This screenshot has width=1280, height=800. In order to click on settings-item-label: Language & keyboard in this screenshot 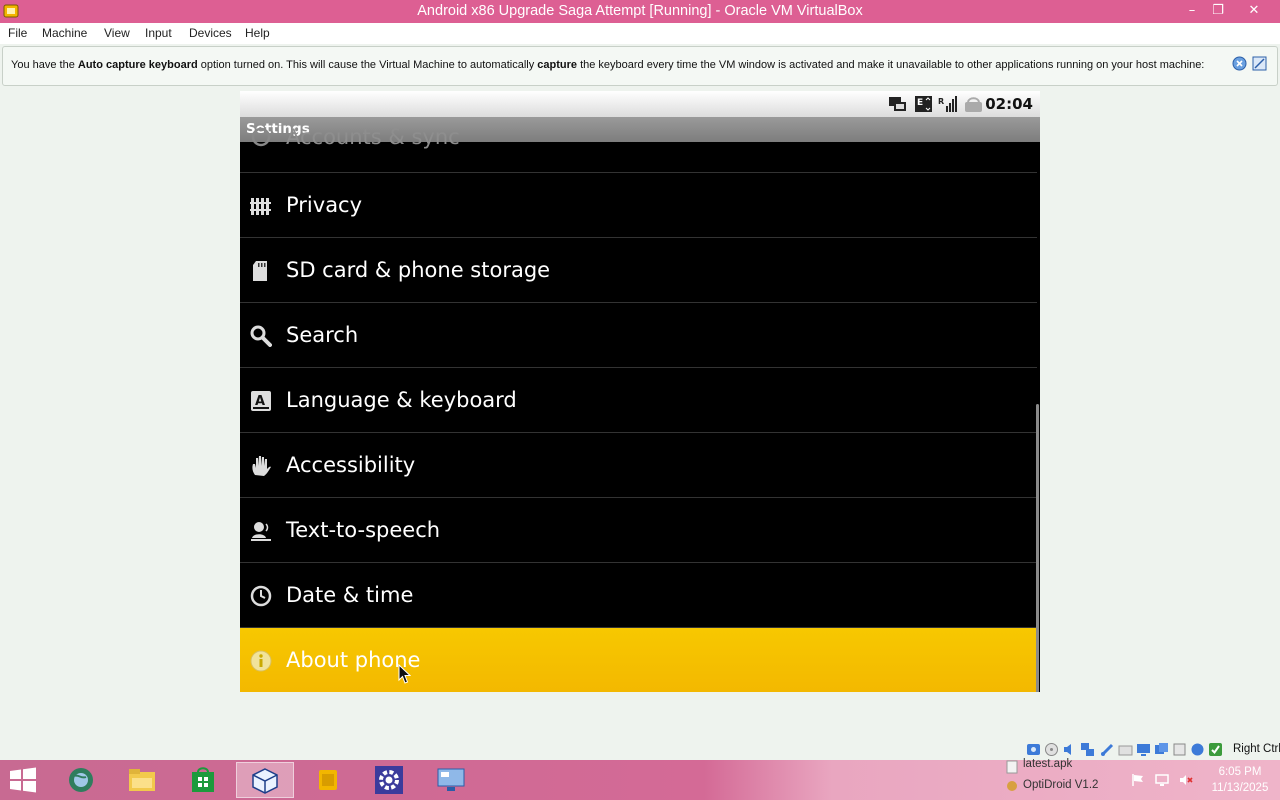, I will do `click(401, 400)`.